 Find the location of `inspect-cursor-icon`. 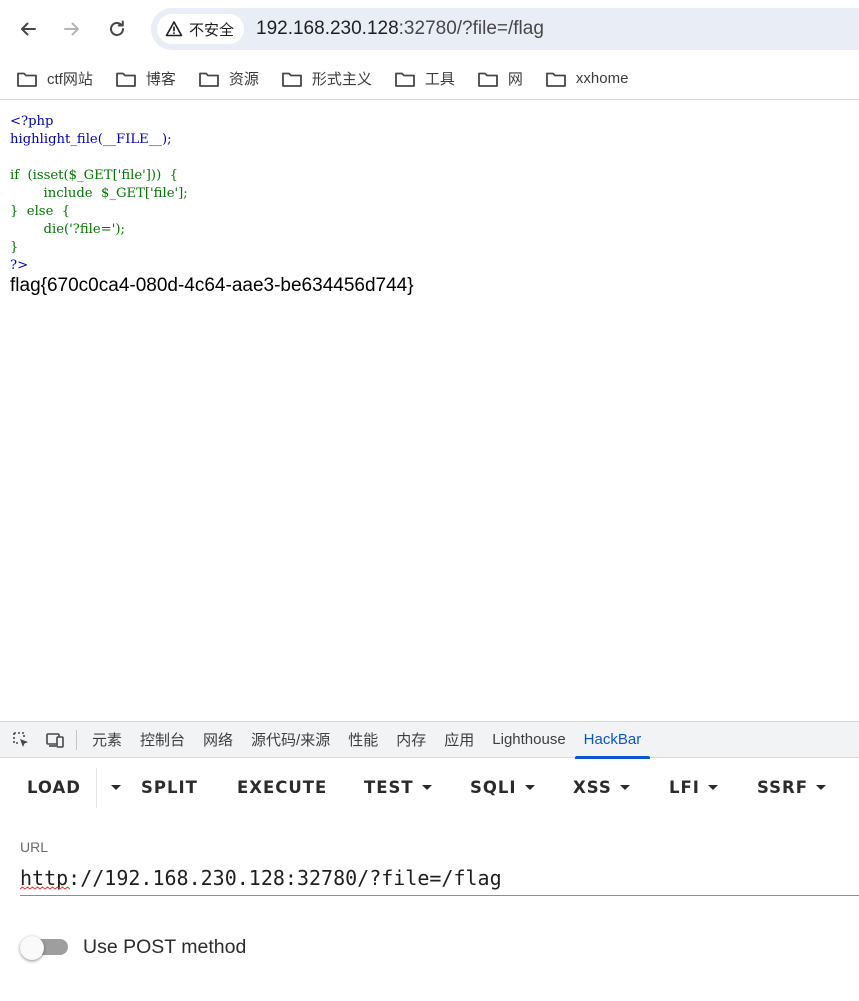

inspect-cursor-icon is located at coordinates (20, 739).